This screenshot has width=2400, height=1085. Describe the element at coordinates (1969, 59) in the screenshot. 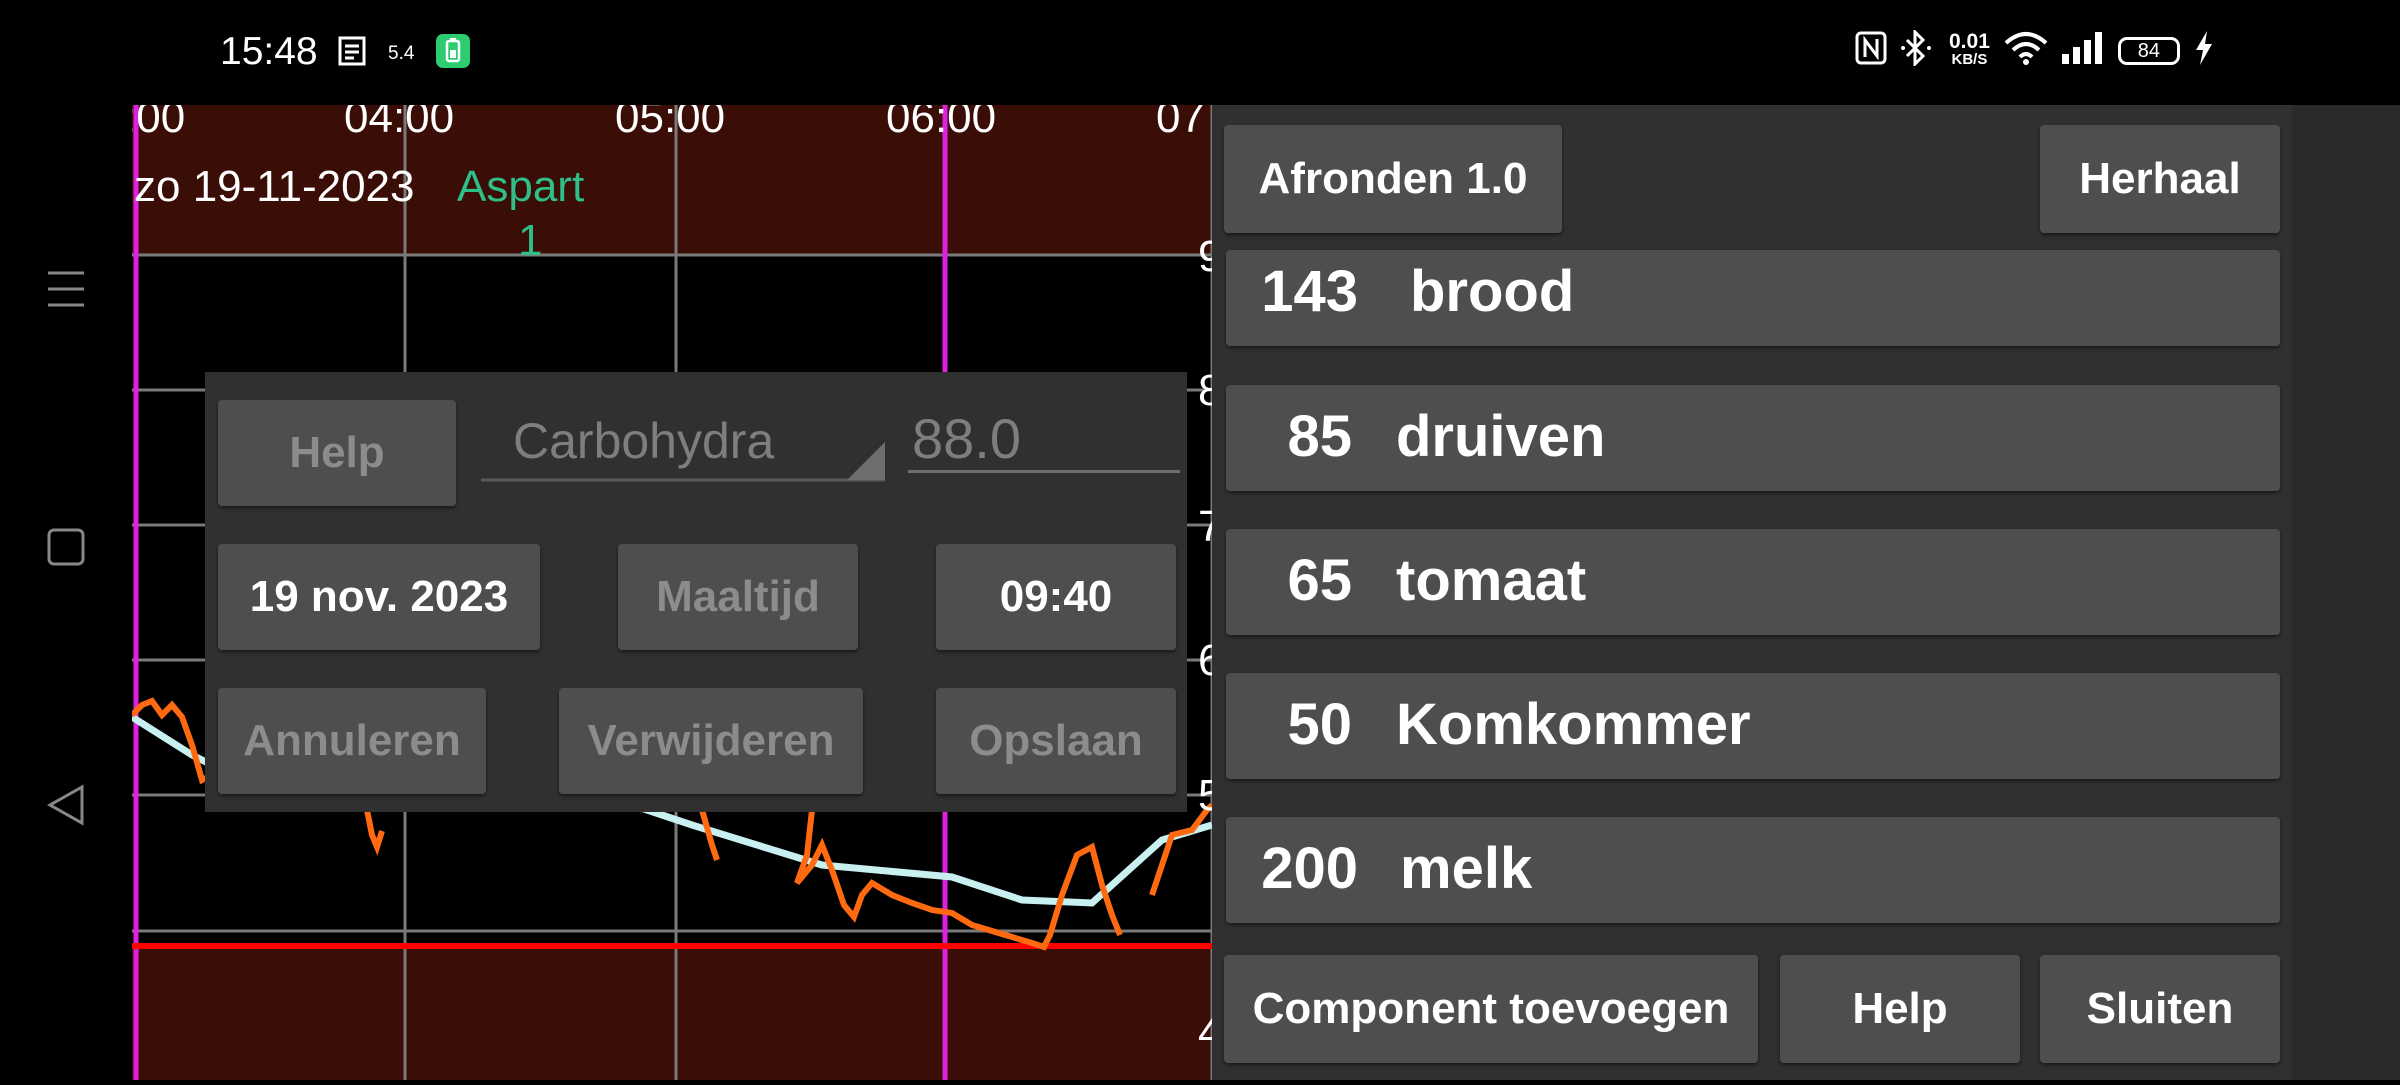

I see `speed-unit: KB/S` at that location.